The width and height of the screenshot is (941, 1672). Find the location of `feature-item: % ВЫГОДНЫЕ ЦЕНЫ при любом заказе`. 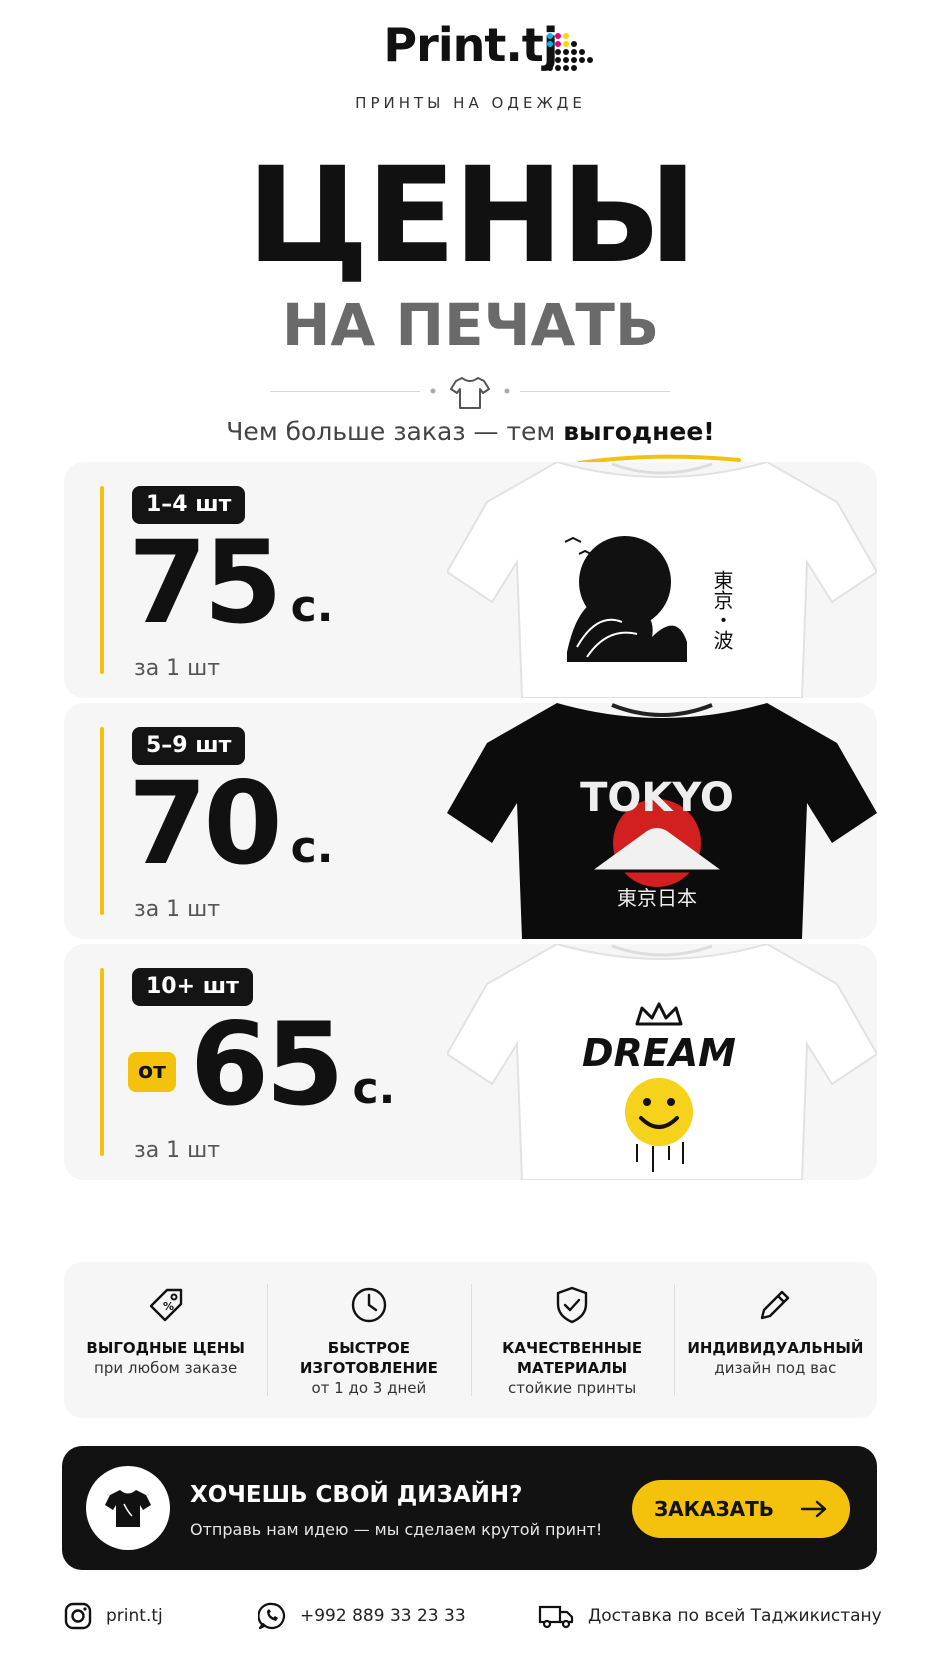

feature-item: % ВЫГОДНЫЕ ЦЕНЫ при любом заказе is located at coordinates (165, 1340).